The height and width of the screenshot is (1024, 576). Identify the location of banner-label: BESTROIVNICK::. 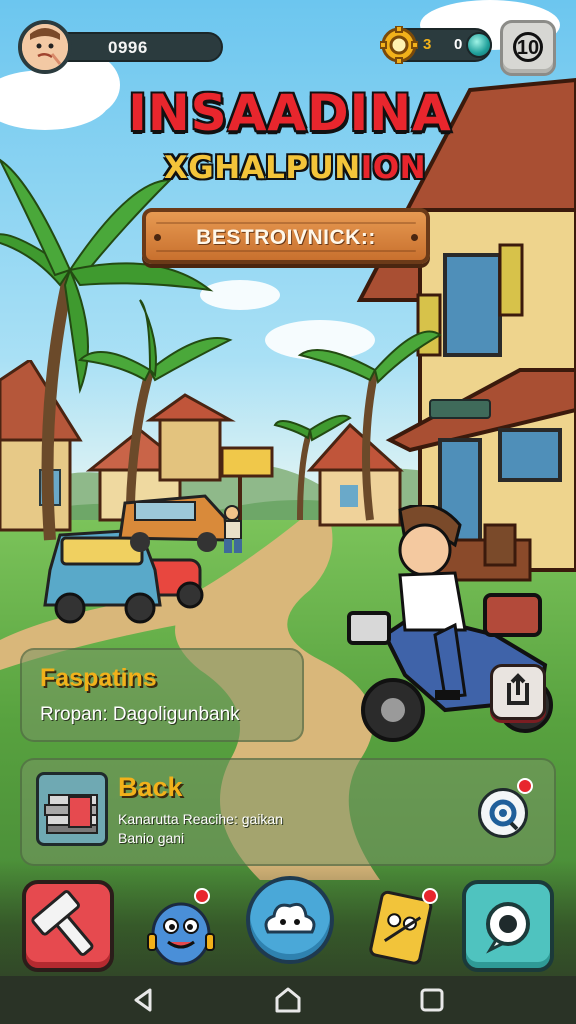
(286, 237).